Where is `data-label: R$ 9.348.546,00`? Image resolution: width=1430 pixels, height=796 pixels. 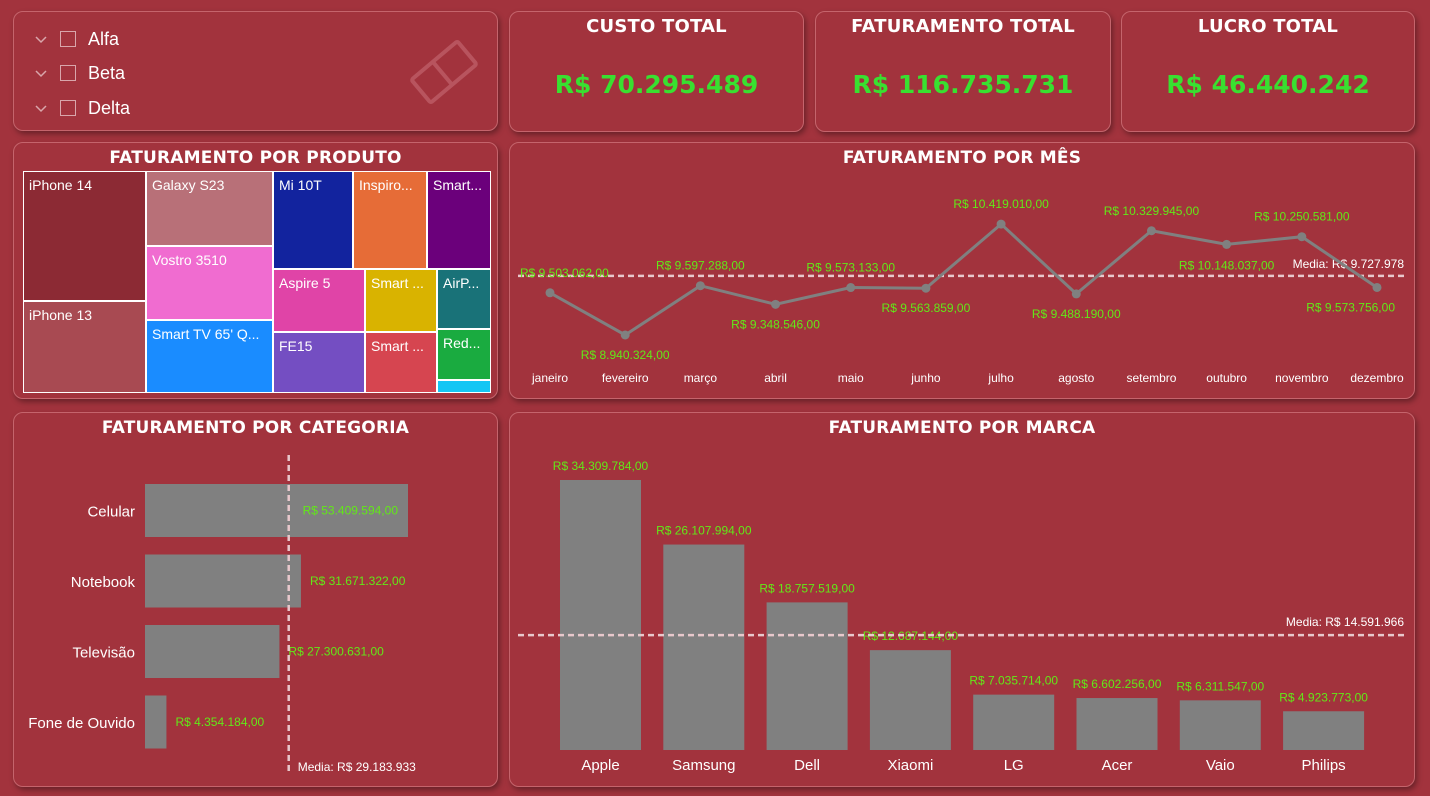 data-label: R$ 9.348.546,00 is located at coordinates (775, 324).